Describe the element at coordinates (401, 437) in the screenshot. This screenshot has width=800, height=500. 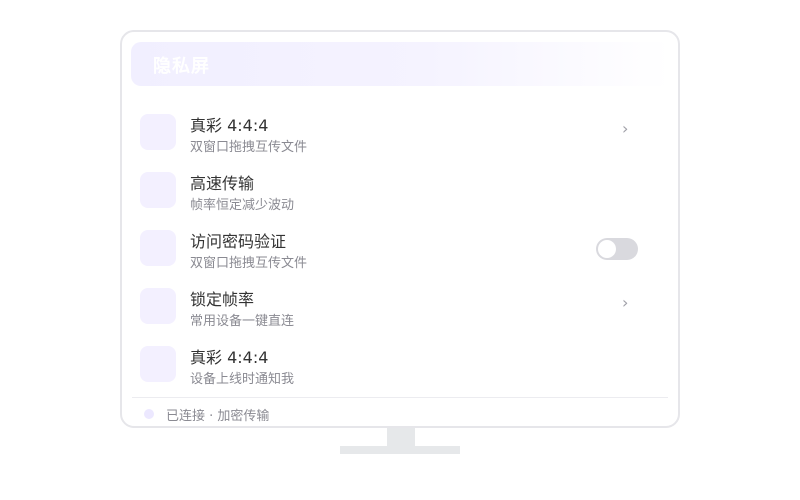
I see `monitor-stand-neck` at that location.